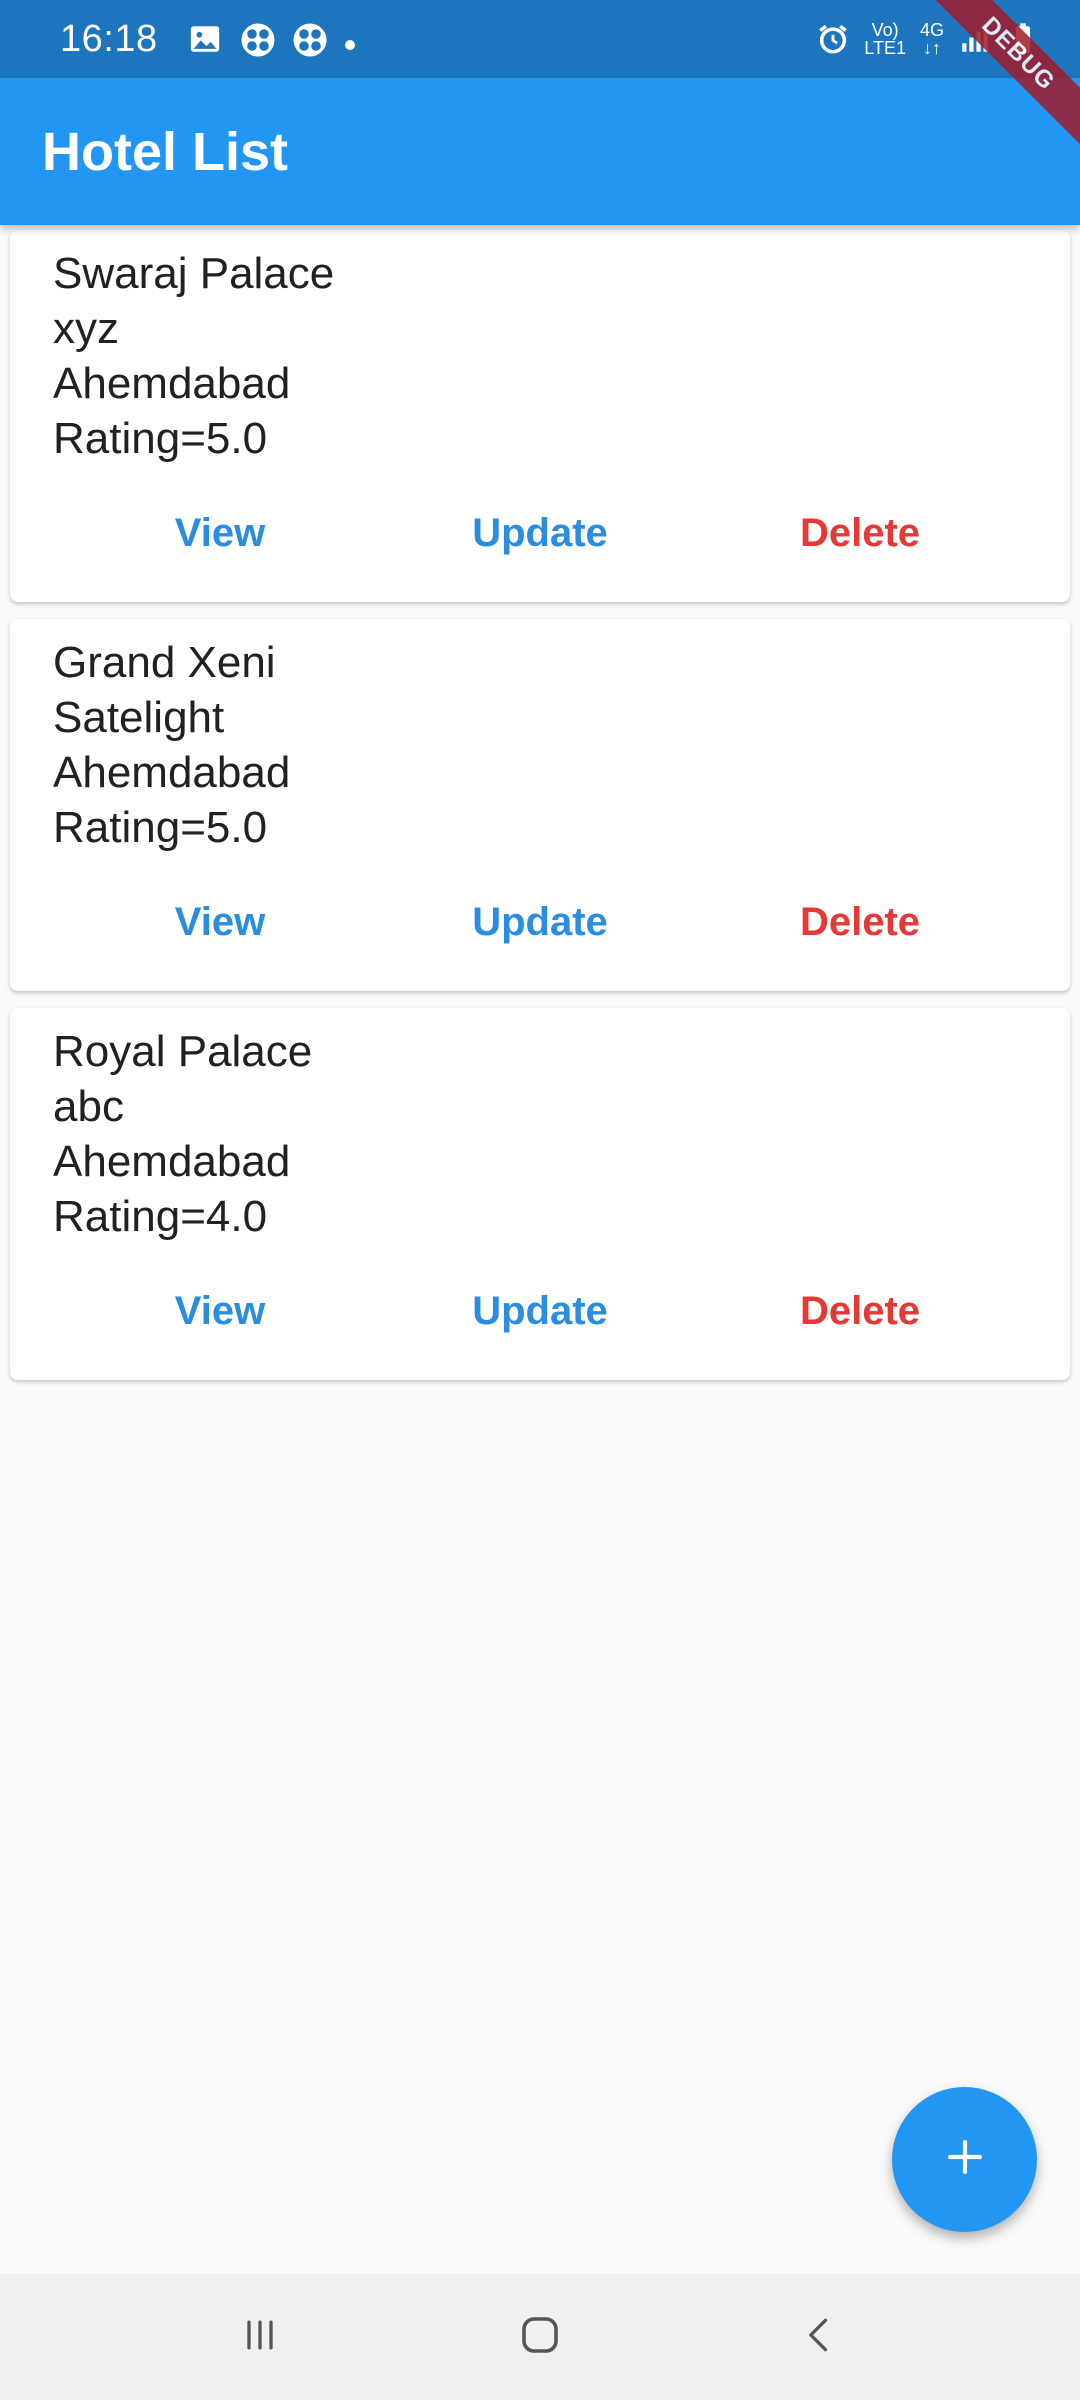  I want to click on status-left: 16:18, so click(208, 39).